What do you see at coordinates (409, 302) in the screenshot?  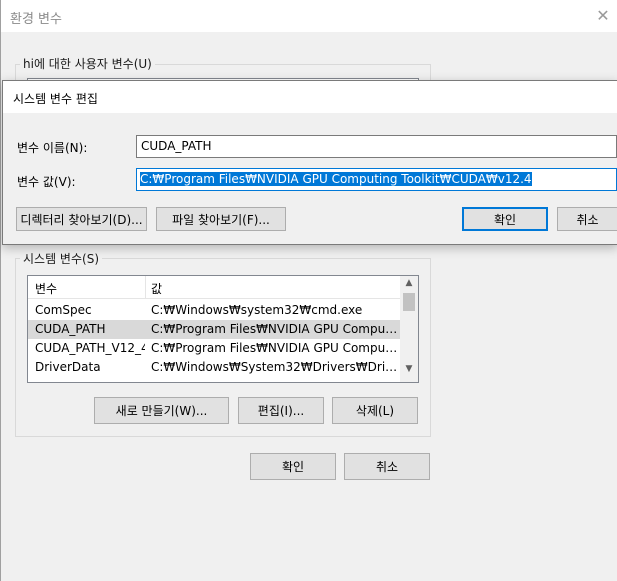 I see `scrollbar-thumb` at bounding box center [409, 302].